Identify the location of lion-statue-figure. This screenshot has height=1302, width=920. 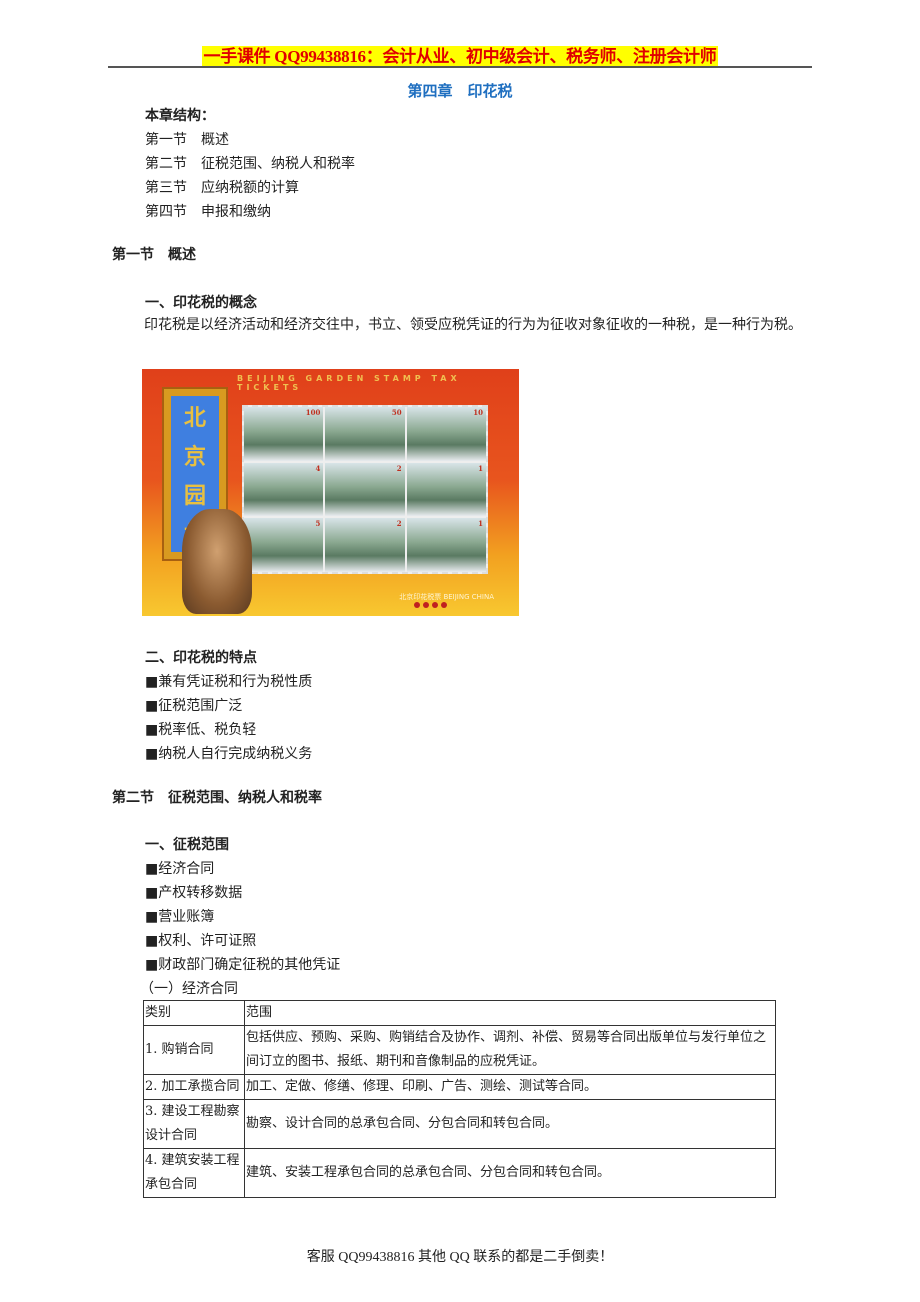
(217, 561).